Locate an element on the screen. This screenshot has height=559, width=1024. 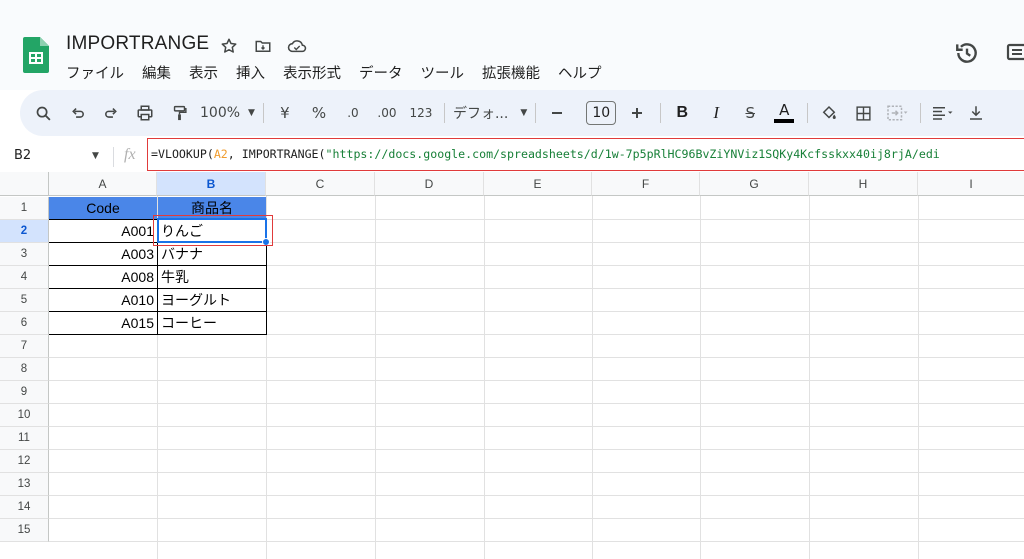
column-header-d: D is located at coordinates (429, 184).